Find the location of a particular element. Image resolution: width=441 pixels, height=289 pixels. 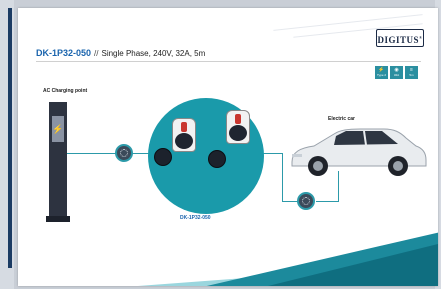

lightning-icon: ⚡ is located at coordinates (58, 129).